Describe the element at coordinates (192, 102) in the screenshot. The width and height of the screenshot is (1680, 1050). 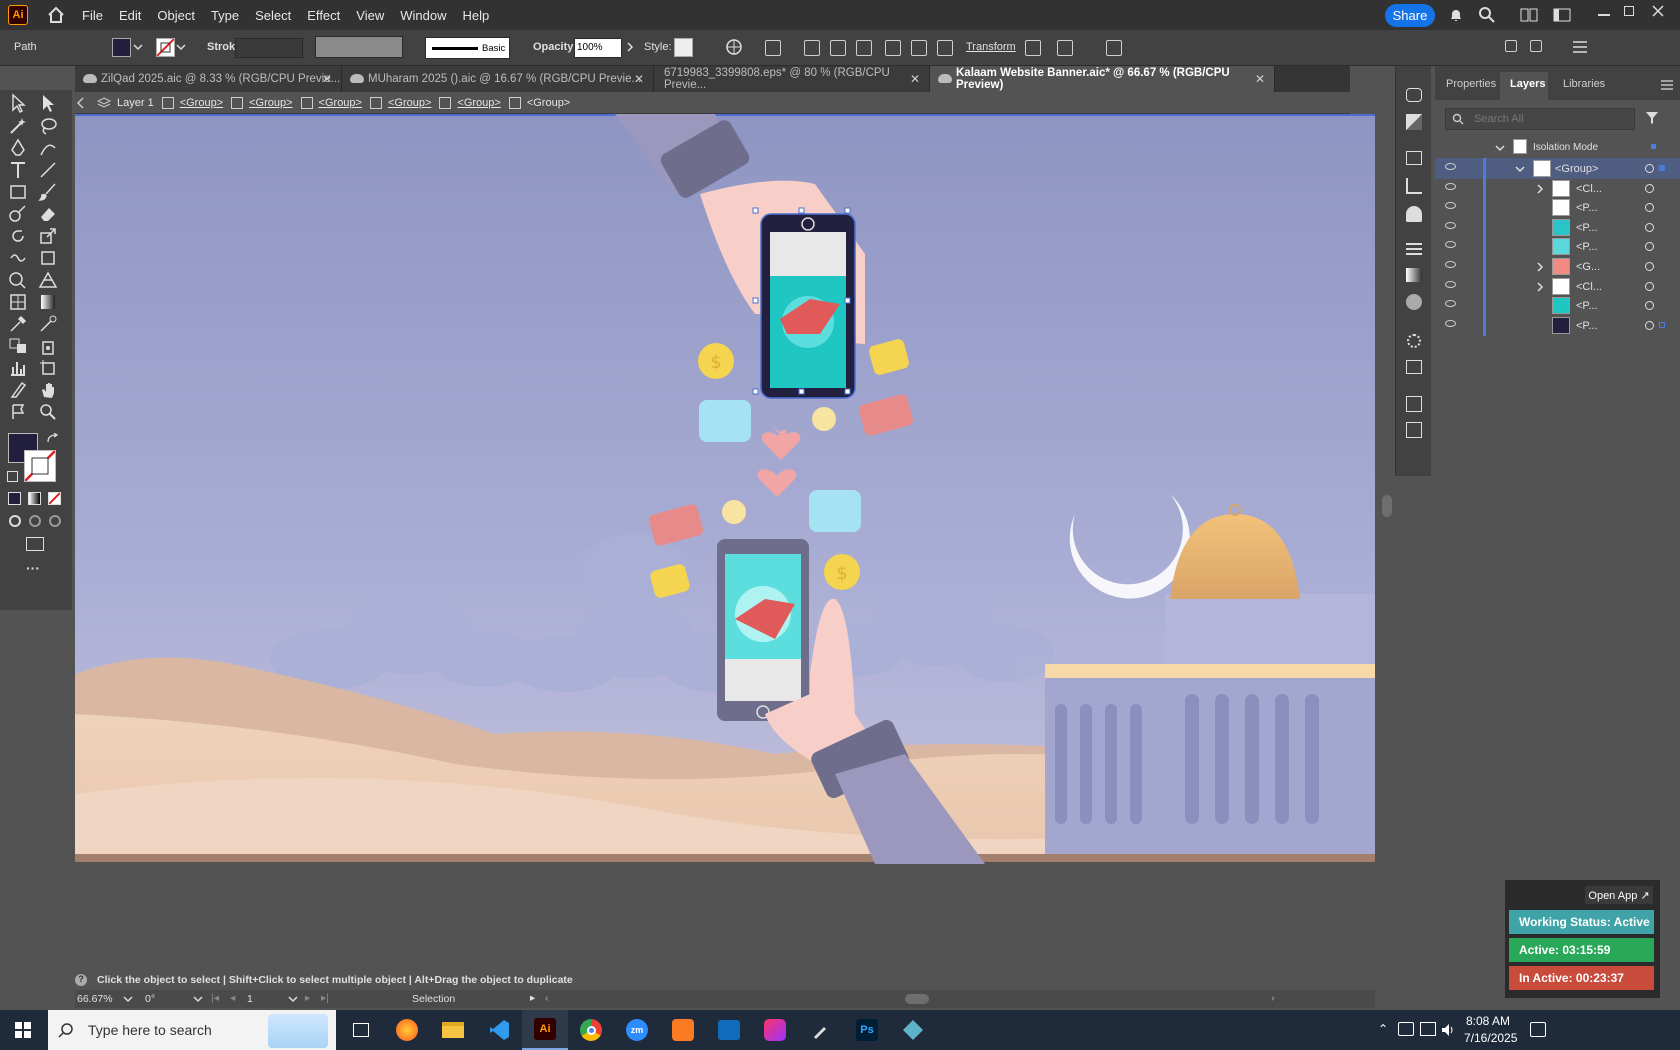
I see `breadcrumb-group: <Group>` at that location.